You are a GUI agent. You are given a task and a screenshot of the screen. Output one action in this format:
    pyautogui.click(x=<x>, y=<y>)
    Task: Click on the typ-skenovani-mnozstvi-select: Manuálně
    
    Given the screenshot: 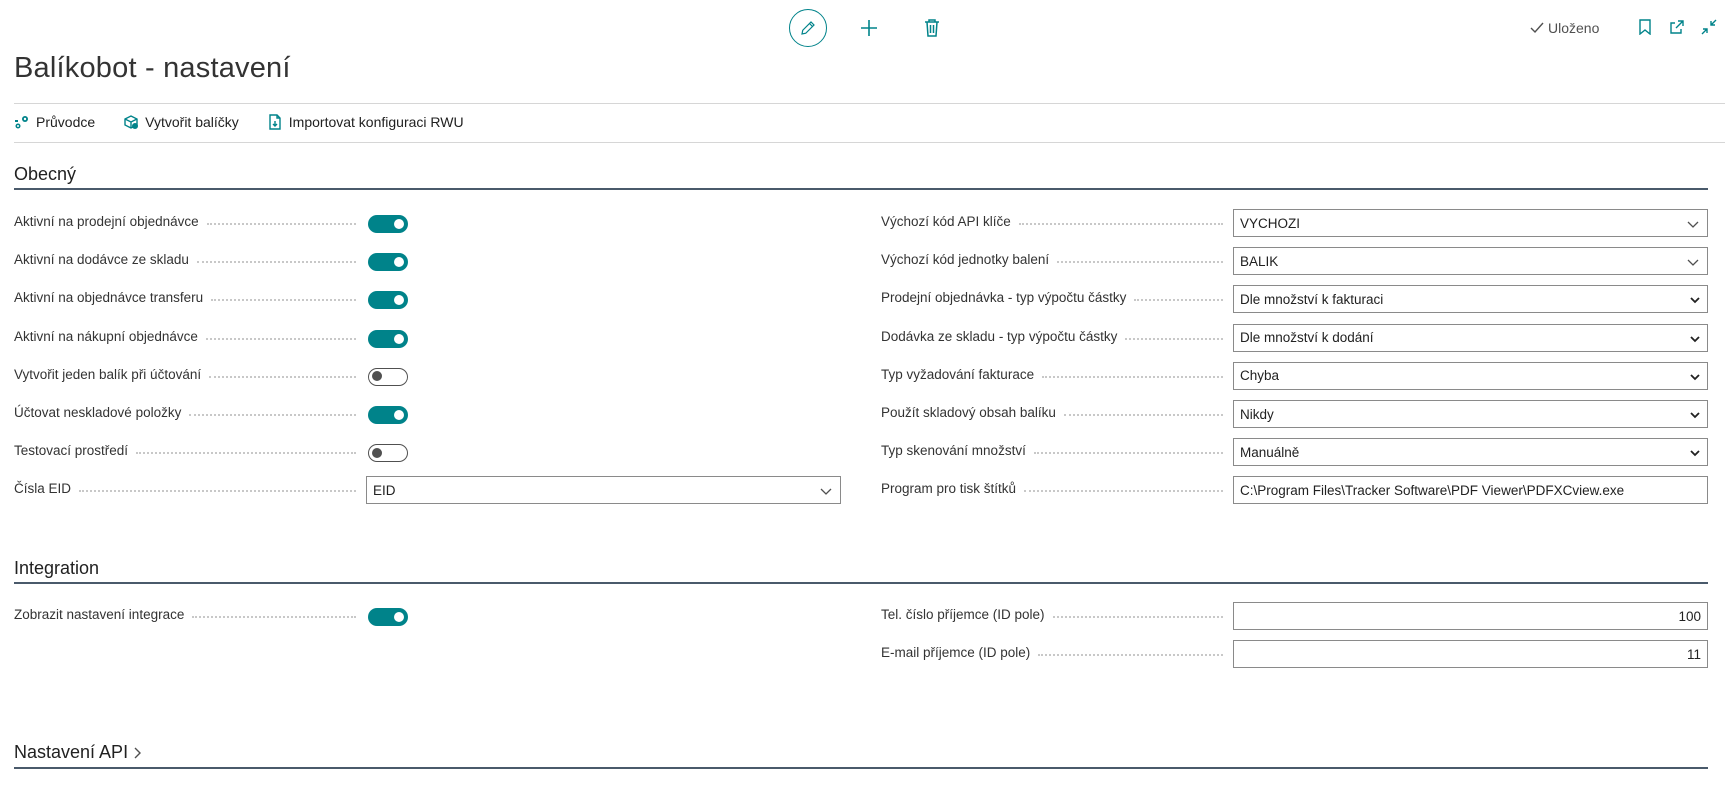 What is the action you would take?
    pyautogui.click(x=1470, y=452)
    